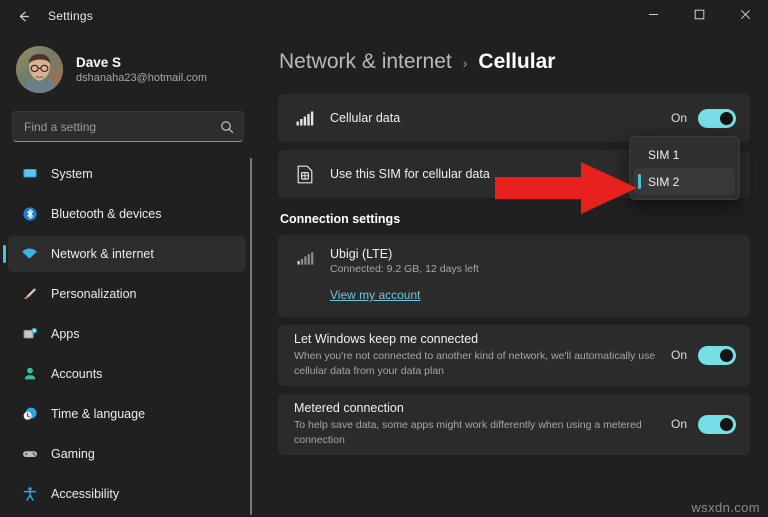 The image size is (768, 517). What do you see at coordinates (29, 334) in the screenshot?
I see `apps-icon` at bounding box center [29, 334].